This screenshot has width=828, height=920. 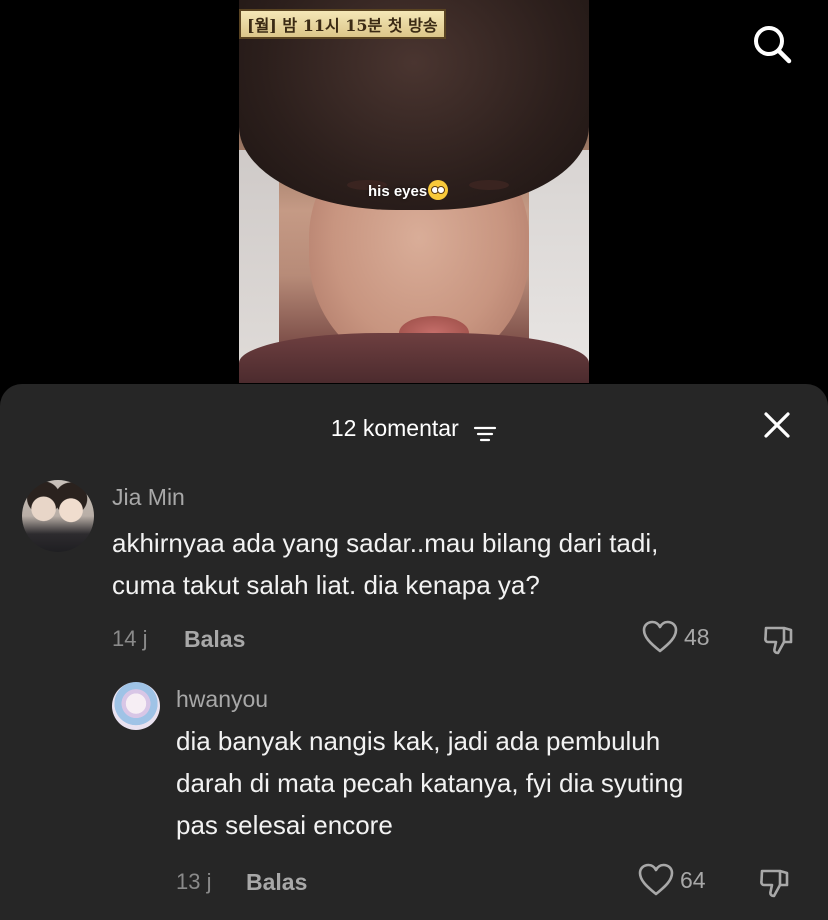 I want to click on comments-header: 12 komentar, so click(x=414, y=426).